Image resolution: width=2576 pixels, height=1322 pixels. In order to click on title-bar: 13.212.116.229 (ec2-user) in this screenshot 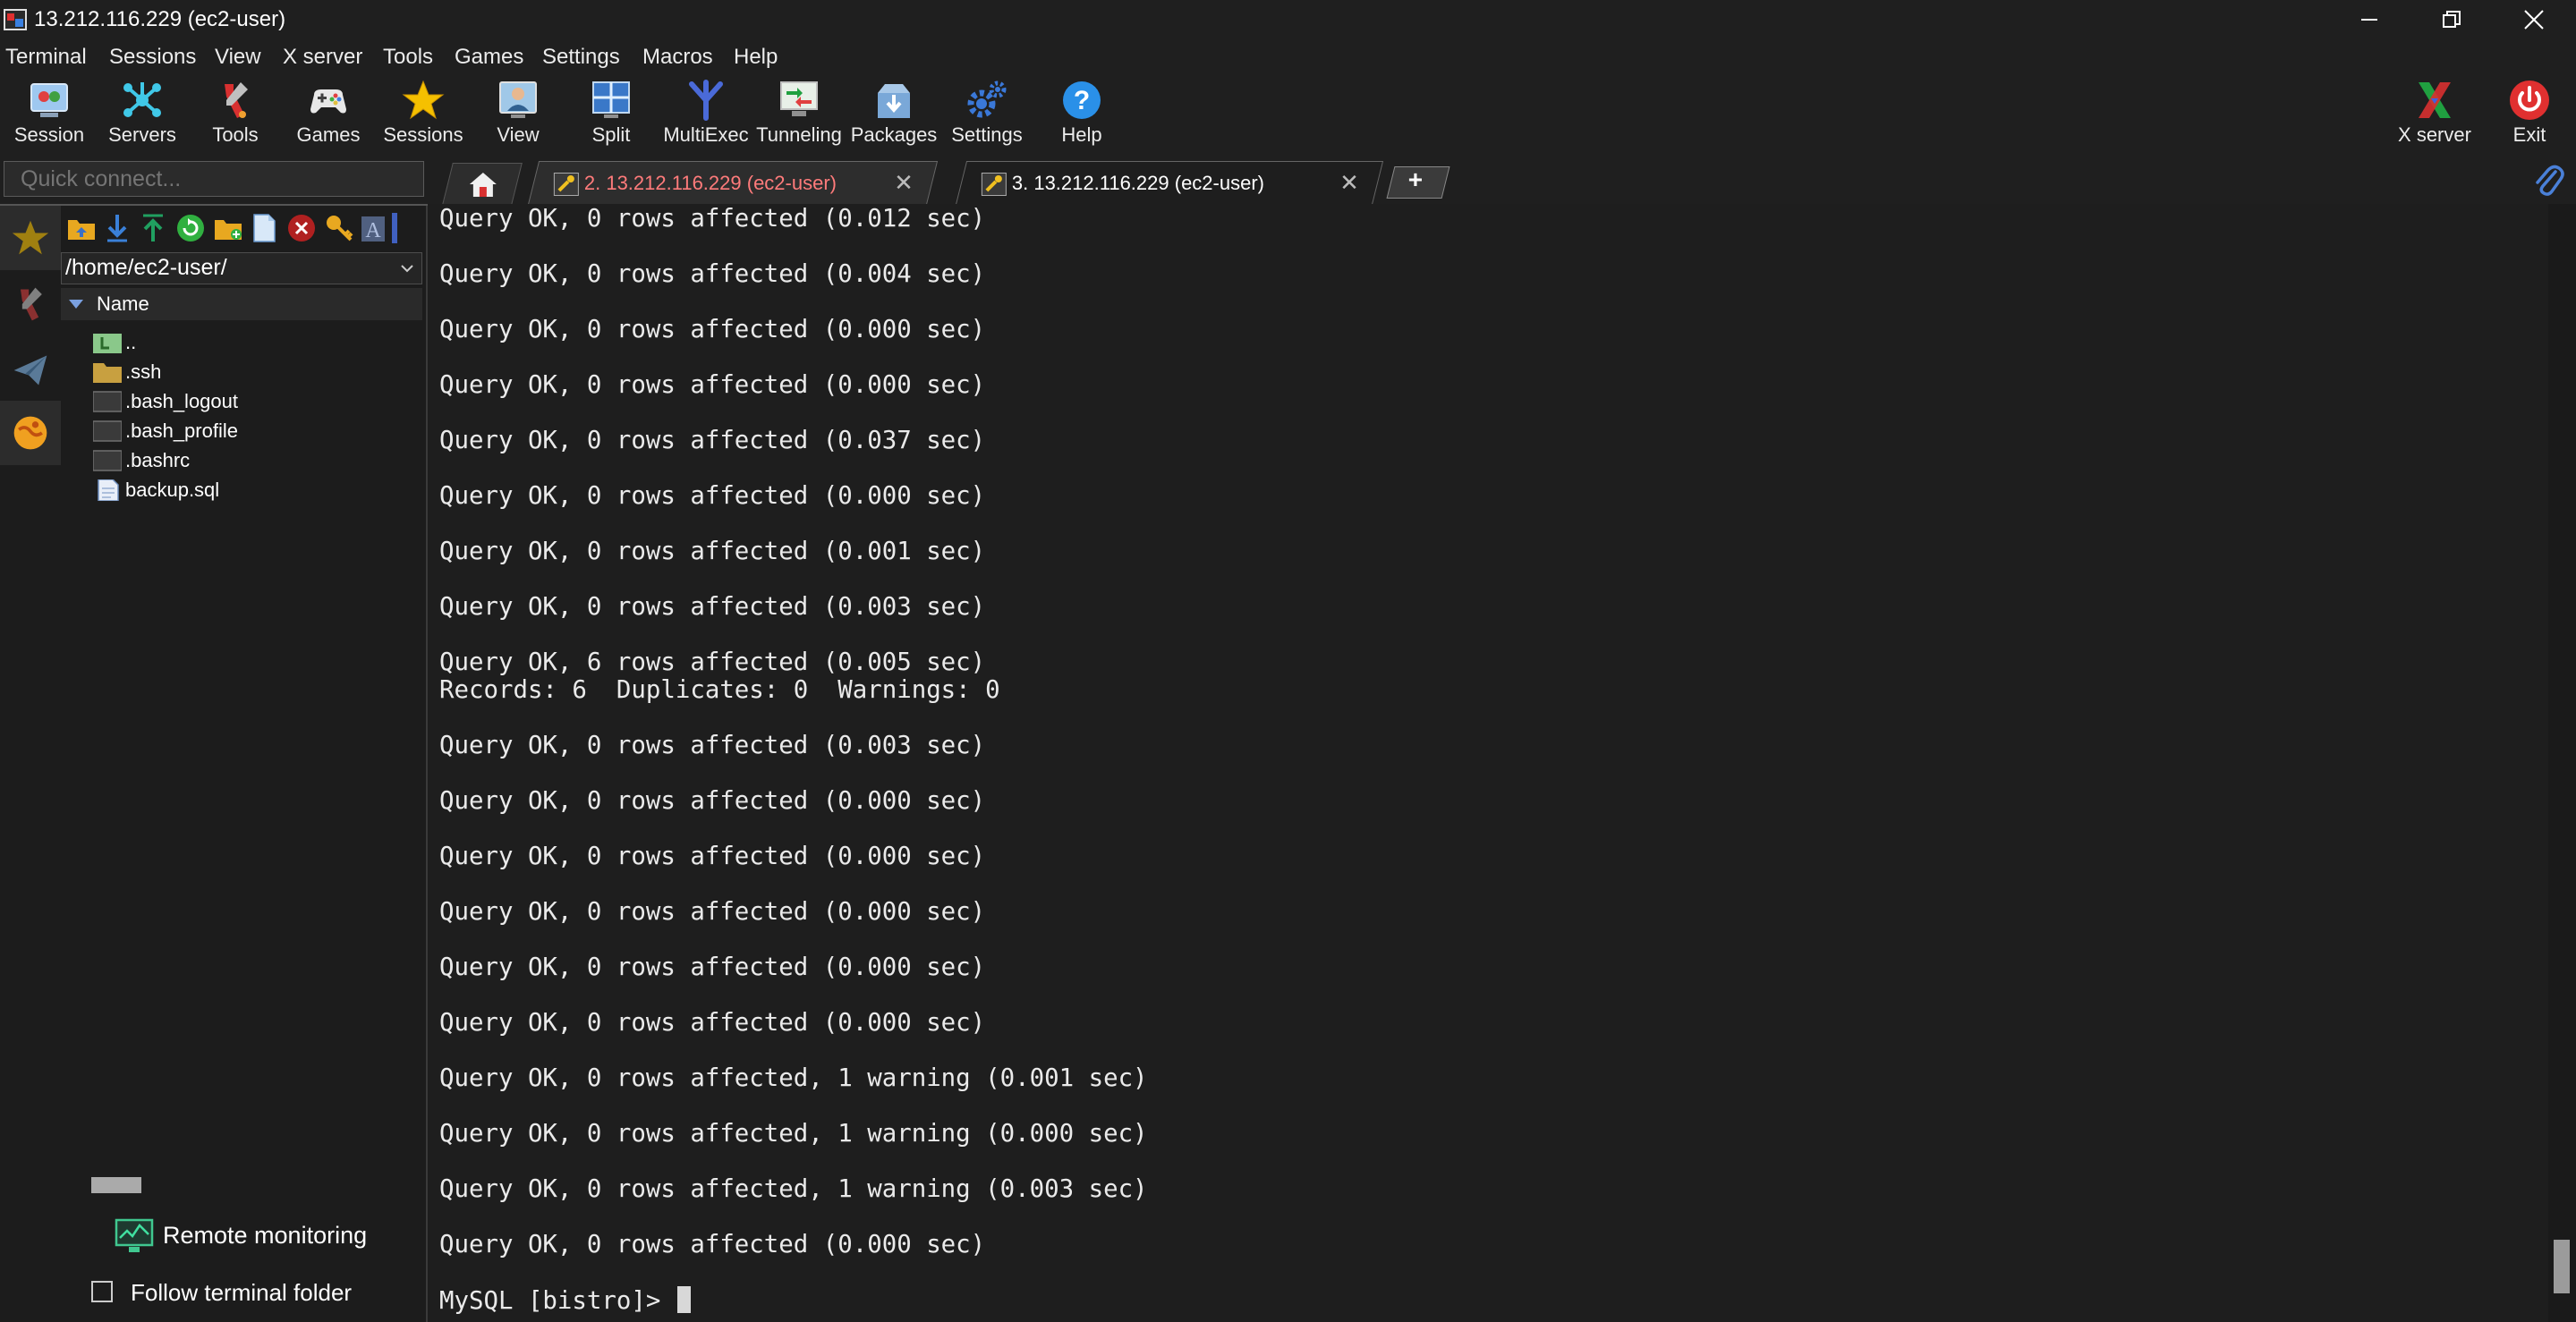, I will do `click(1288, 20)`.